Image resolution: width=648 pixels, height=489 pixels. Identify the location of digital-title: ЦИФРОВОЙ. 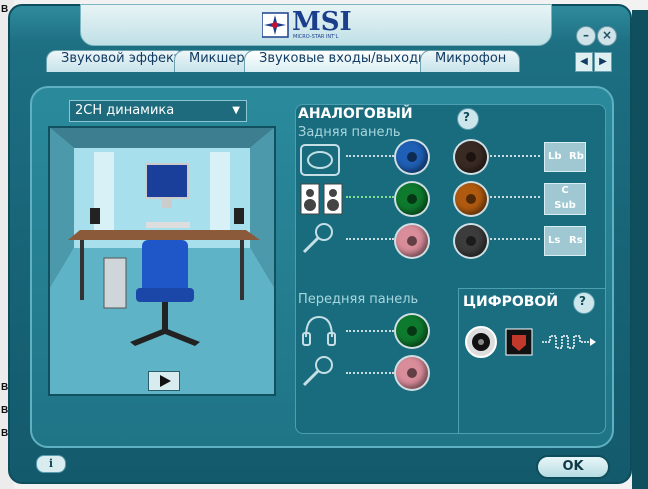
(511, 302).